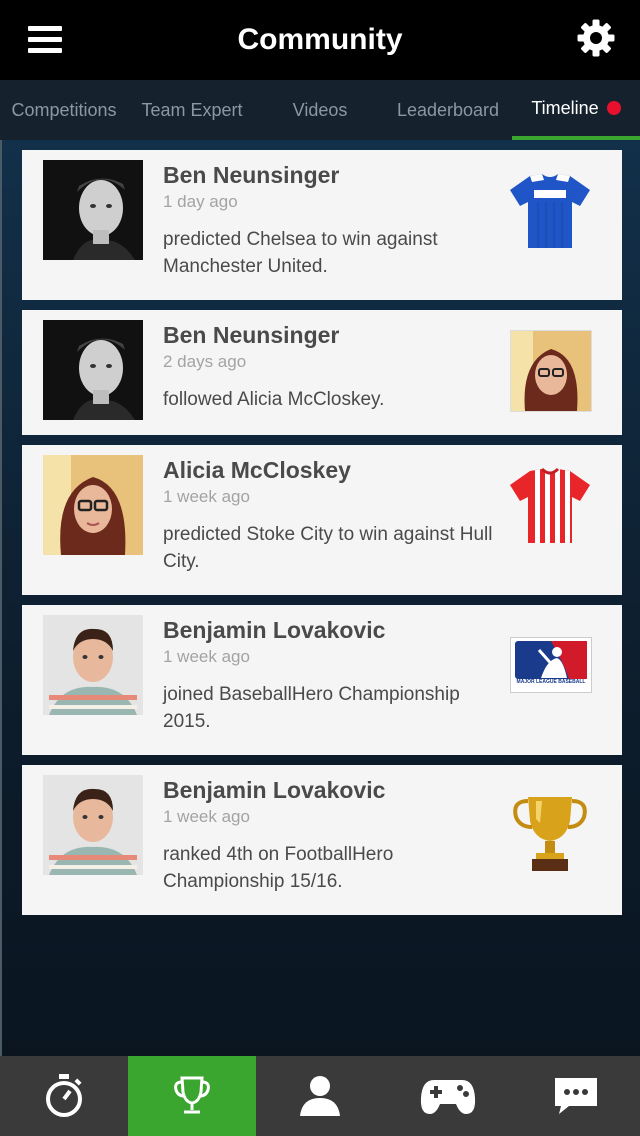  What do you see at coordinates (311, 708) in the screenshot?
I see `activity-text: joined BaseballHero Championship 2015.` at bounding box center [311, 708].